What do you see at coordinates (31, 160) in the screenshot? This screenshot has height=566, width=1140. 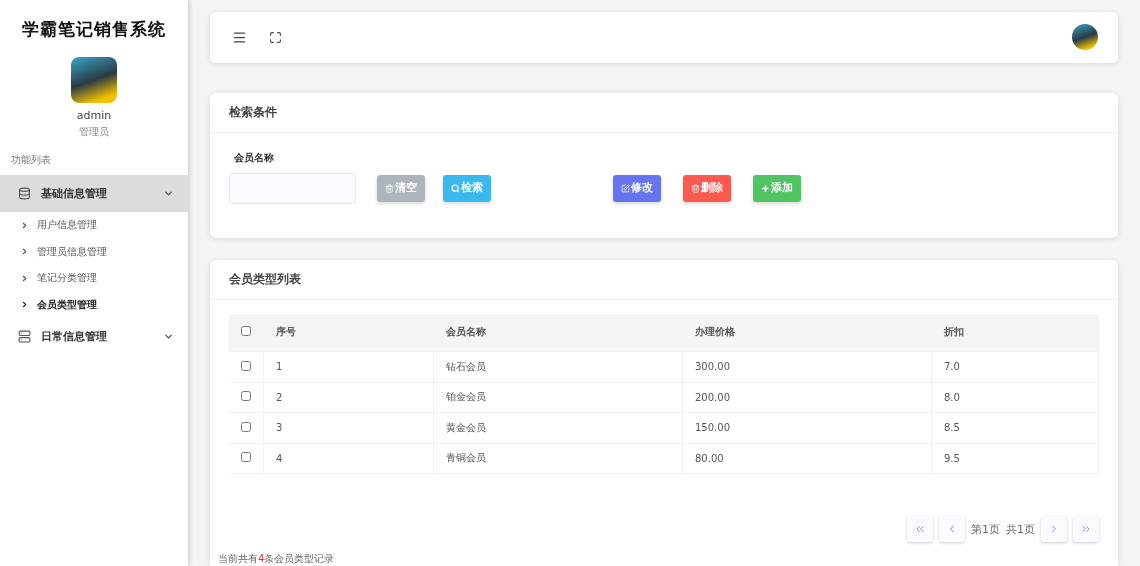 I see `section-label: 功能列表` at bounding box center [31, 160].